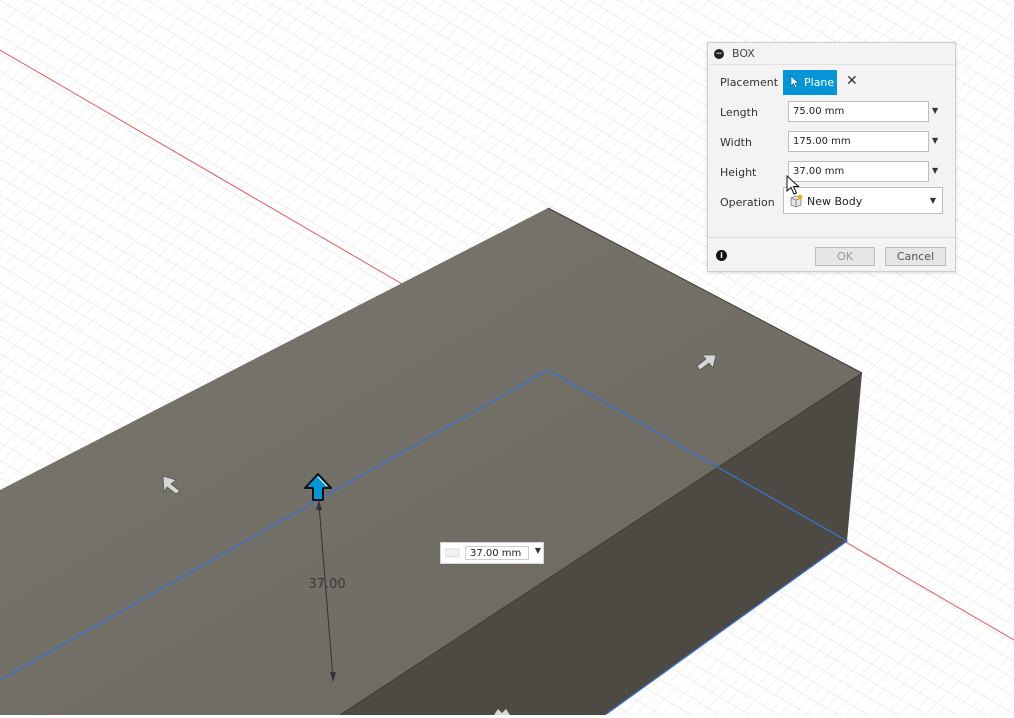 The width and height of the screenshot is (1014, 718). What do you see at coordinates (721, 255) in the screenshot?
I see `info-icon: i` at bounding box center [721, 255].